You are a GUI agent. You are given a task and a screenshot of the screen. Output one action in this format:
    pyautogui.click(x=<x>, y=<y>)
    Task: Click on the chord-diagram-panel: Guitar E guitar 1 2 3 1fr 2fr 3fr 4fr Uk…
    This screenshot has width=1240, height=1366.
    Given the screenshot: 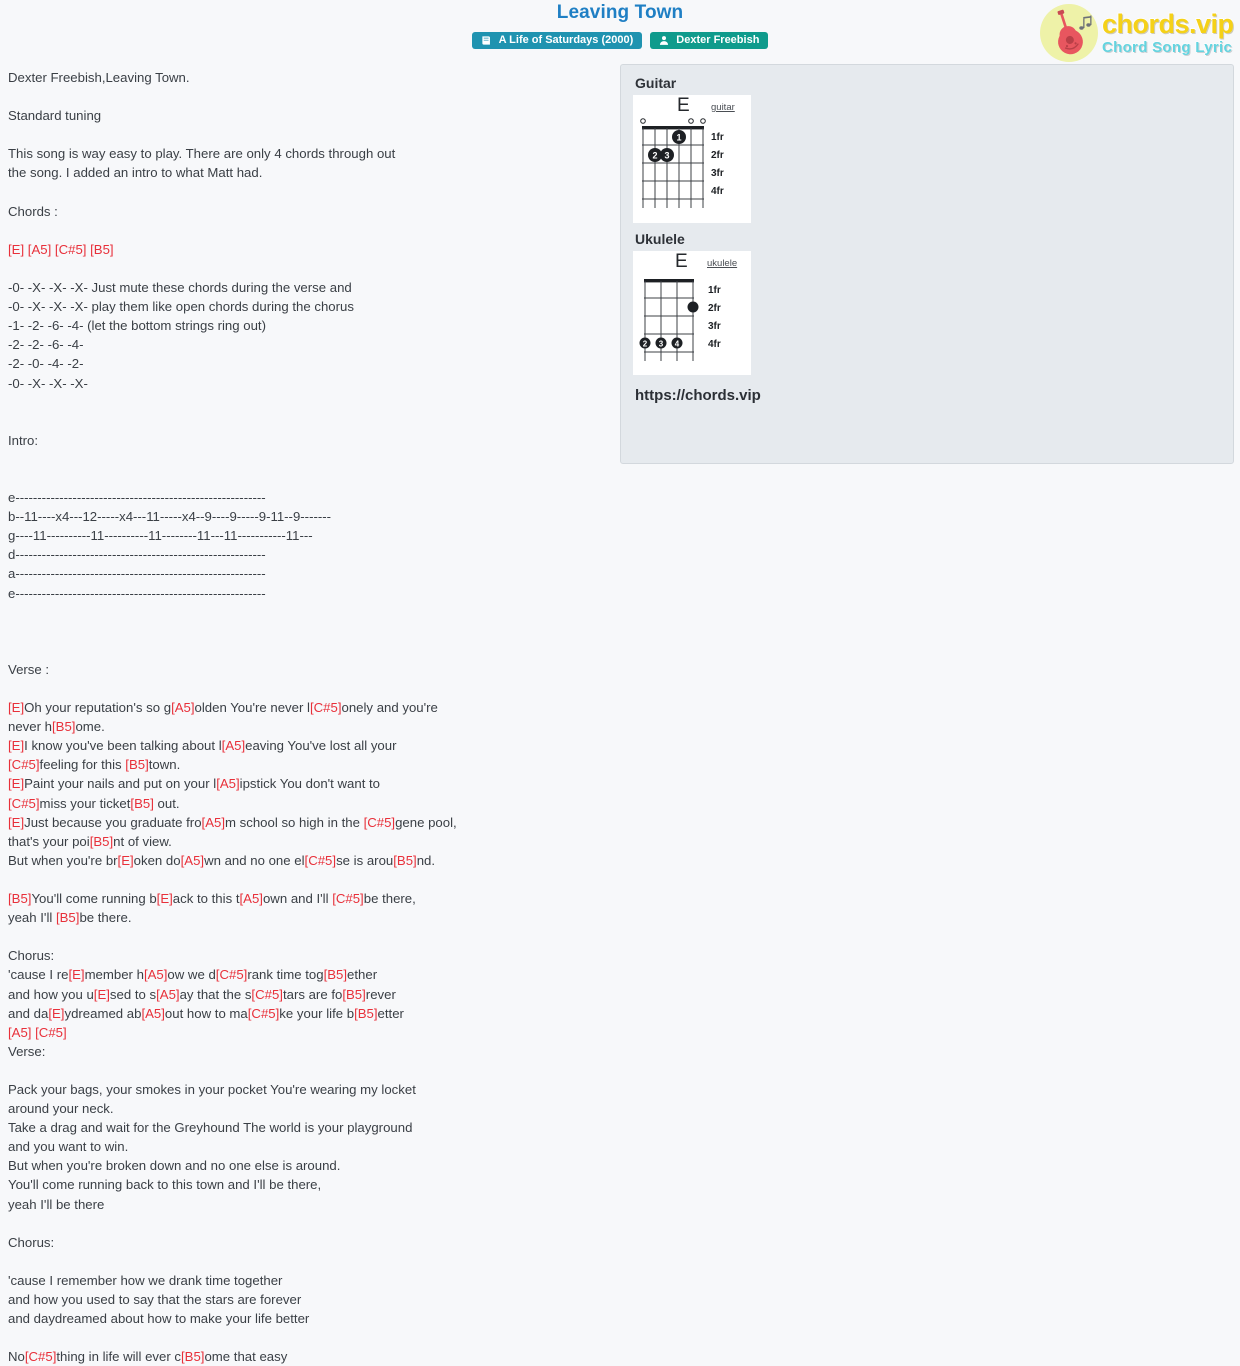 What is the action you would take?
    pyautogui.click(x=927, y=264)
    